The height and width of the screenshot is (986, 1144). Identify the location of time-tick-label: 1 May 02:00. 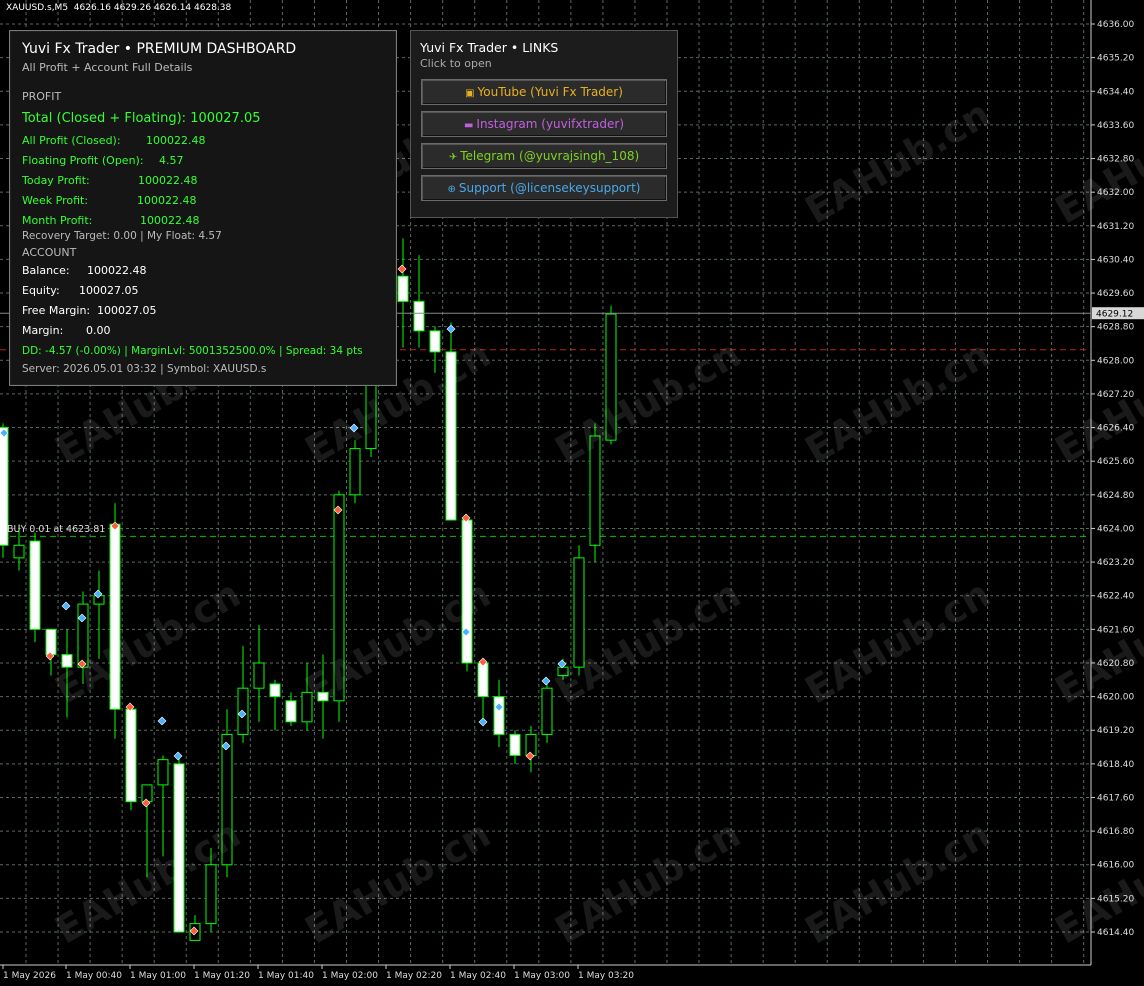
(350, 976).